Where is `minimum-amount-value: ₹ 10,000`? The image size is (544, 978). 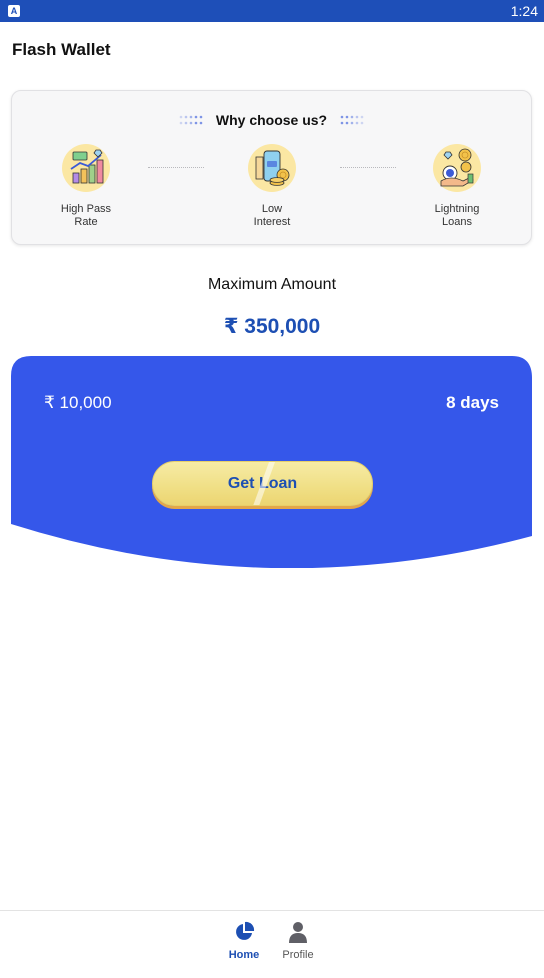 minimum-amount-value: ₹ 10,000 is located at coordinates (78, 402).